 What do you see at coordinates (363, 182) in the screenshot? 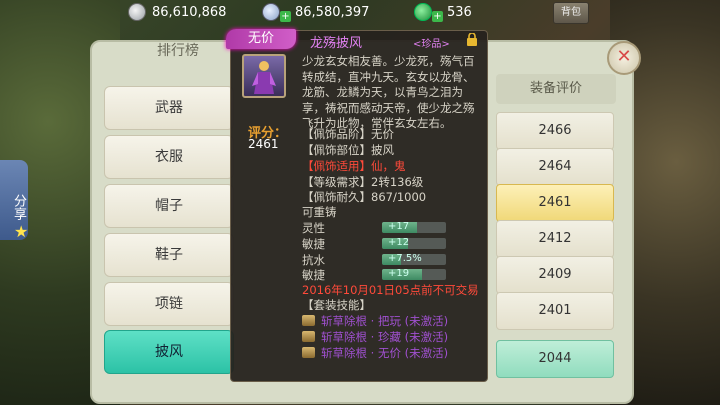
I see `info-line: 【等级需求】2转136级` at bounding box center [363, 182].